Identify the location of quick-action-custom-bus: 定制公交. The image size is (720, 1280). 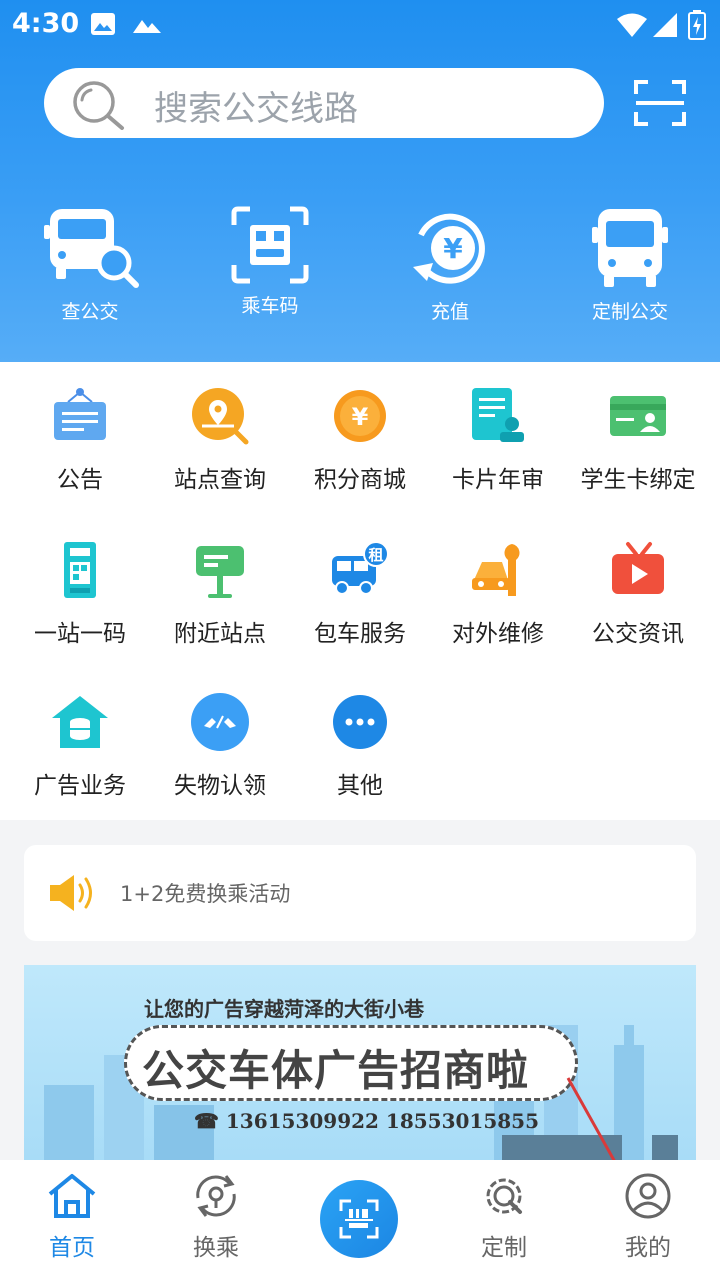
(630, 264).